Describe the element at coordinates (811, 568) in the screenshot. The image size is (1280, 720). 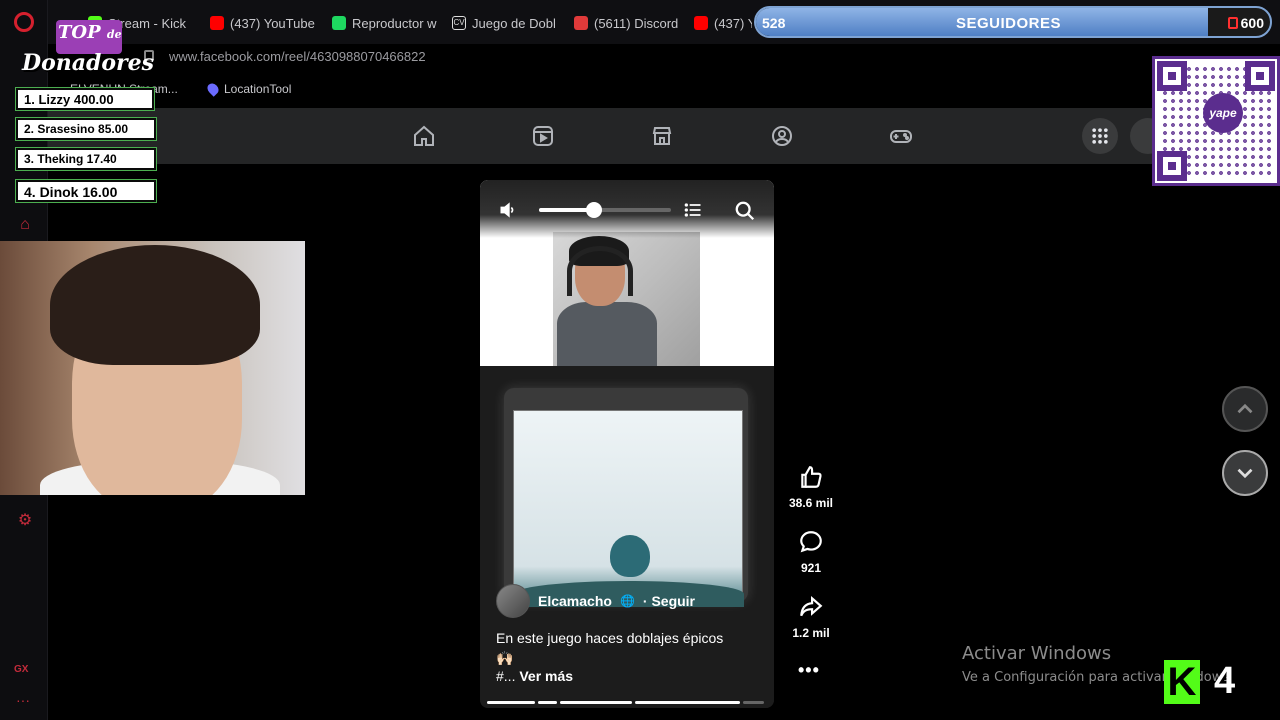
I see `comment-count: 921` at that location.